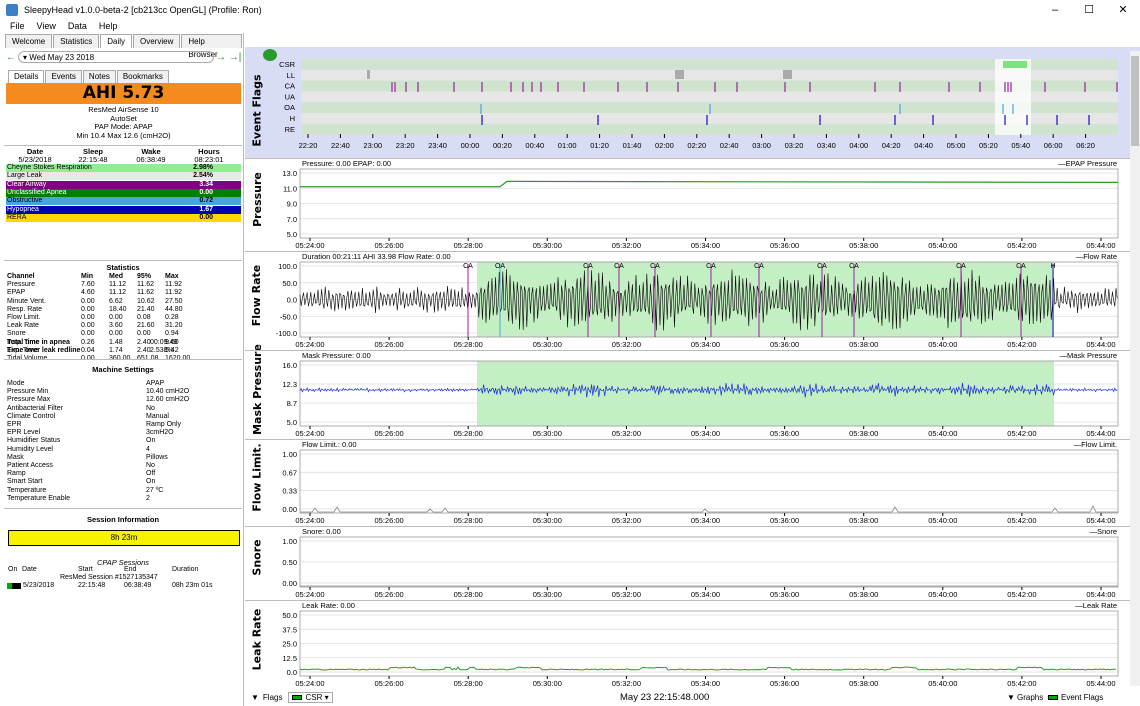 The width and height of the screenshot is (1140, 706). I want to click on minimize-button: –, so click(1055, 9).